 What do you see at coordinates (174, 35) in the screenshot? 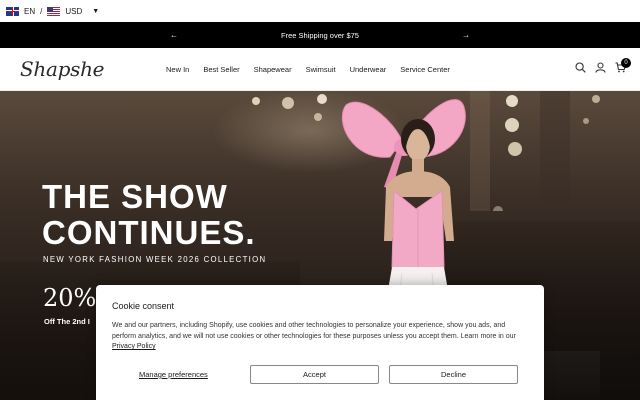
I see `arrow-left-icon: ←` at bounding box center [174, 35].